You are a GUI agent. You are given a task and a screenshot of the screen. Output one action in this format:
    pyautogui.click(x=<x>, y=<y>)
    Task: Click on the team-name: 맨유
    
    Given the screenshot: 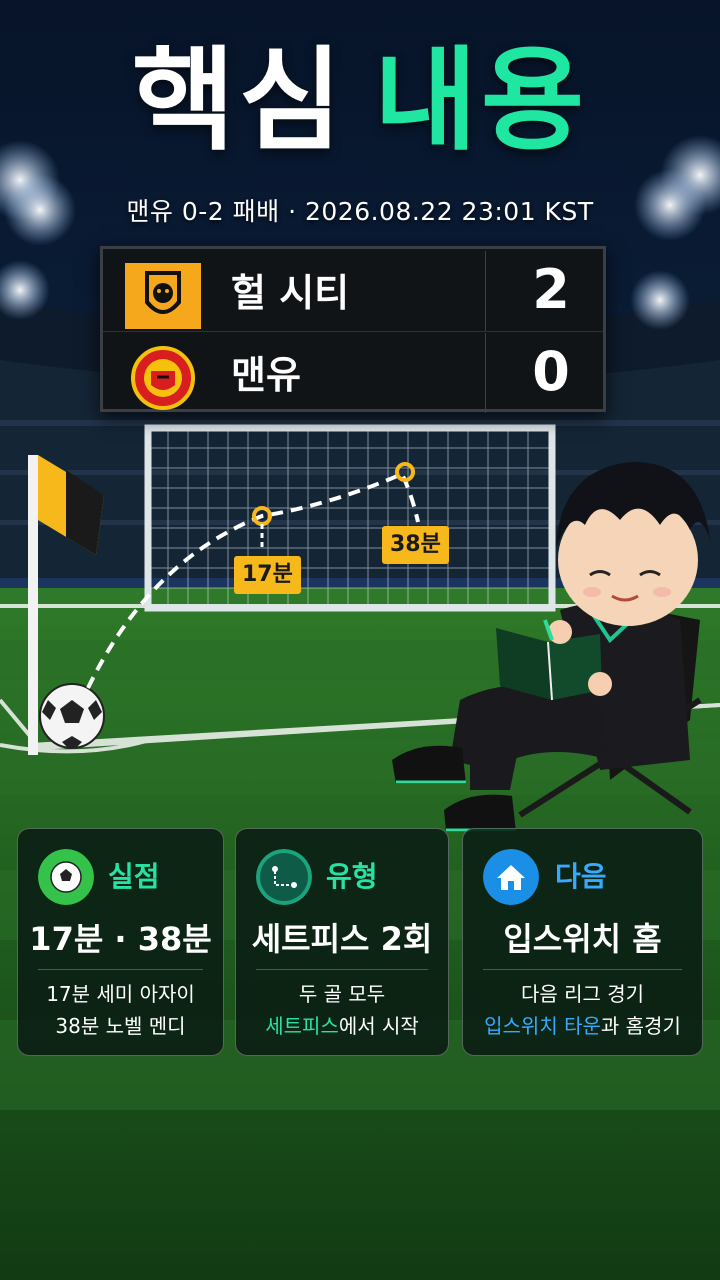 What is the action you would take?
    pyautogui.click(x=266, y=375)
    